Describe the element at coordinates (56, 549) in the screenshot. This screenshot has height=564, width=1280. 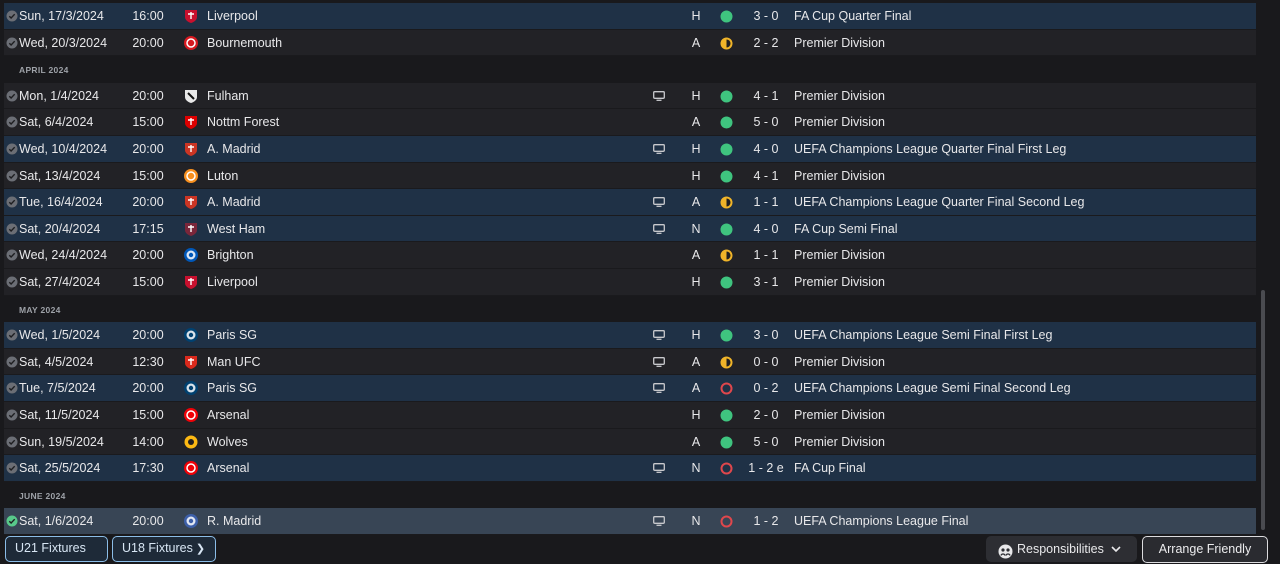
I see `u21-fixtures-button: U21 Fixtures❯` at that location.